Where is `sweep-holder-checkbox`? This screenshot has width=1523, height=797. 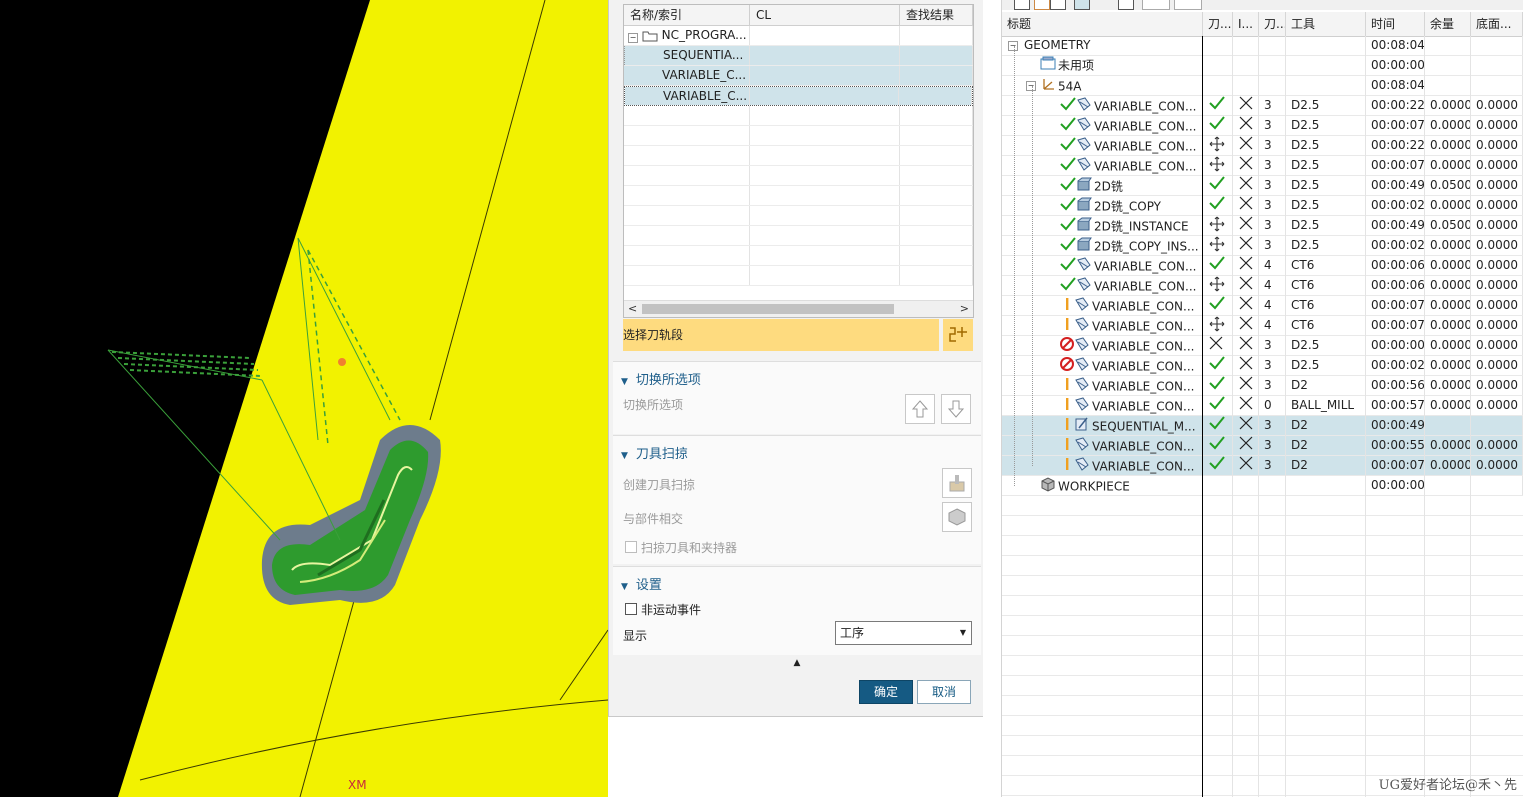 sweep-holder-checkbox is located at coordinates (631, 547).